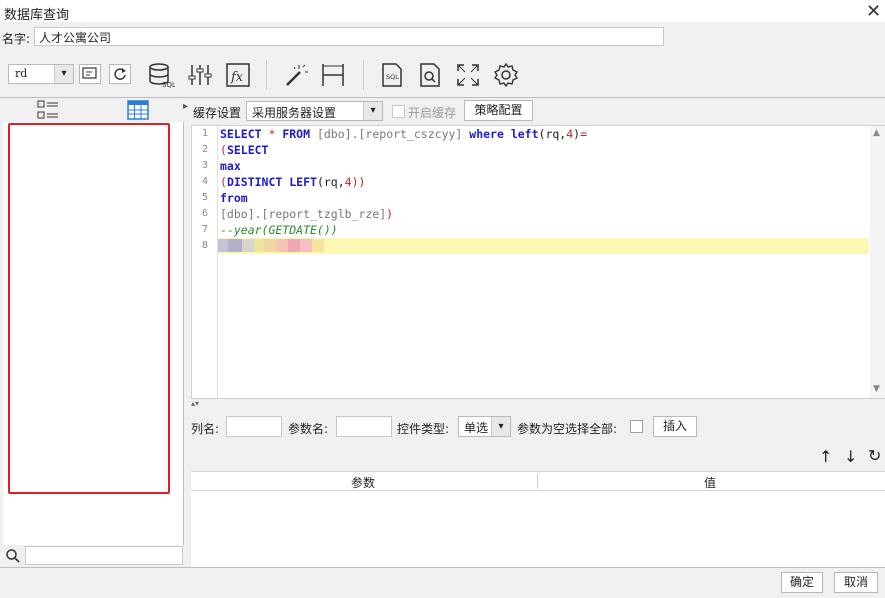 Image resolution: width=885 pixels, height=598 pixels. What do you see at coordinates (21, 73) in the screenshot?
I see `datasource-value: rd` at bounding box center [21, 73].